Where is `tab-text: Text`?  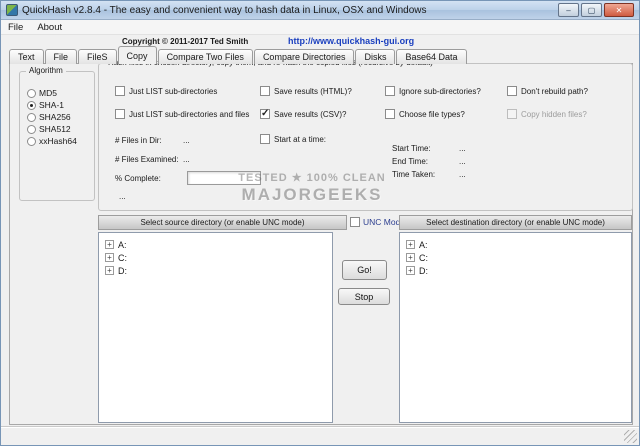 tab-text: Text is located at coordinates (26, 56).